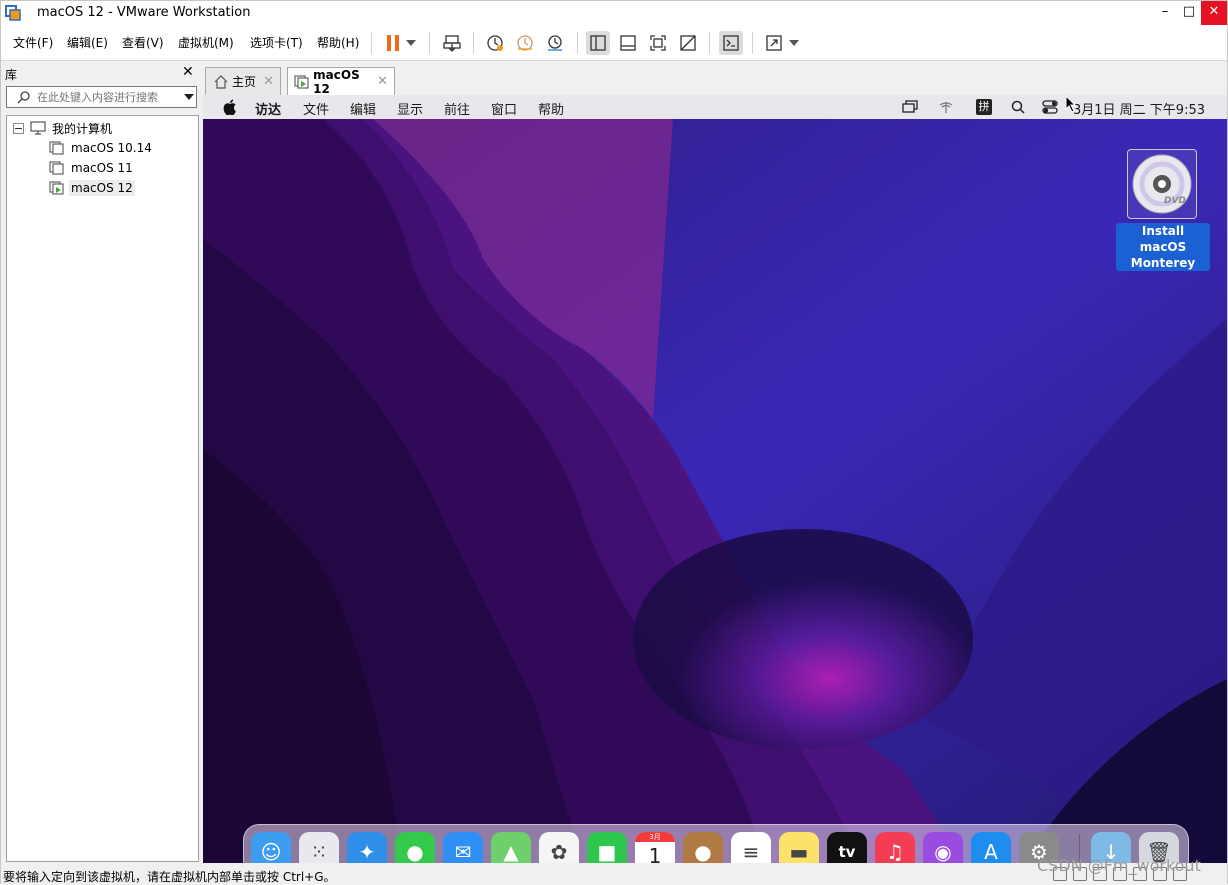 The image size is (1228, 885). I want to click on library-search-box, so click(101, 97).